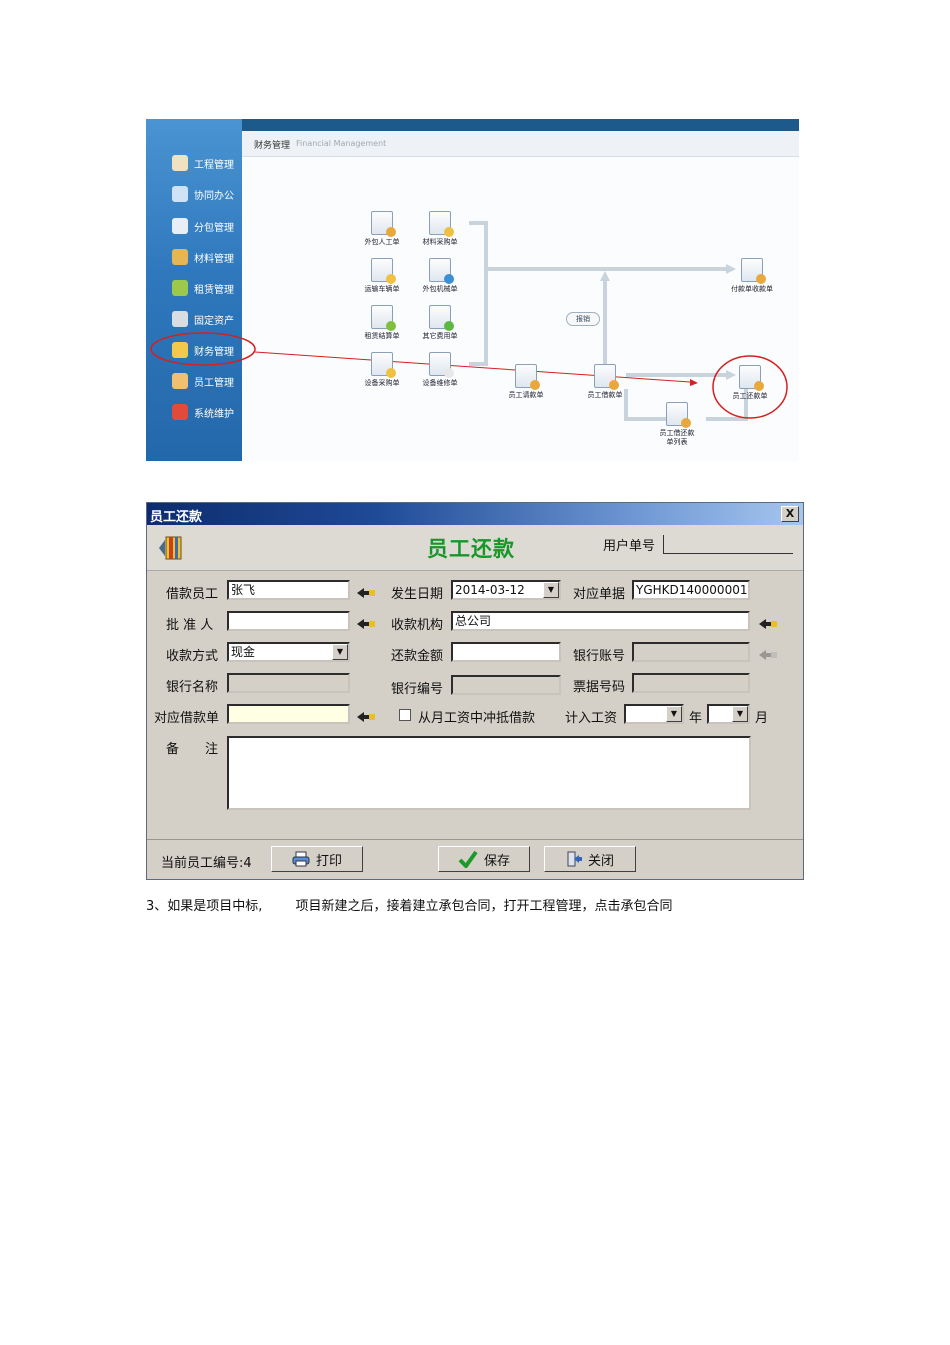 The width and height of the screenshot is (950, 1345). Describe the element at coordinates (790, 514) in the screenshot. I see `close-window-button: X` at that location.